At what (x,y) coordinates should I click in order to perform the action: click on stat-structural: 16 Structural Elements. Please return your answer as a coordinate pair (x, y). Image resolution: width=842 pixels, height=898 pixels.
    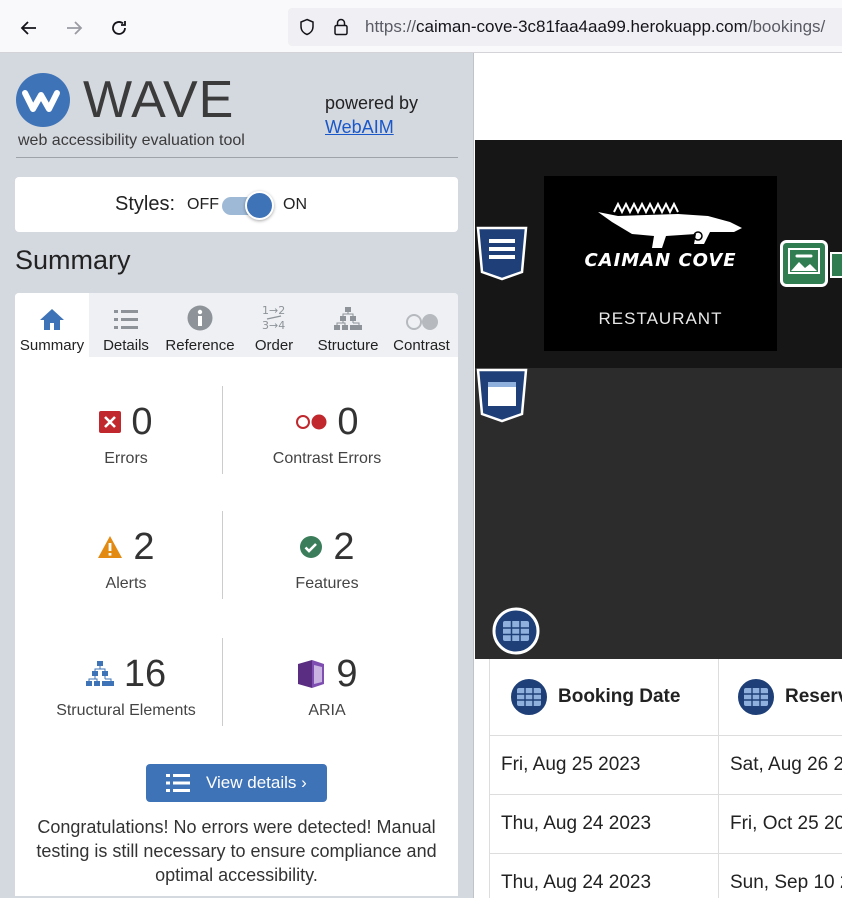
    Looking at the image, I should click on (126, 686).